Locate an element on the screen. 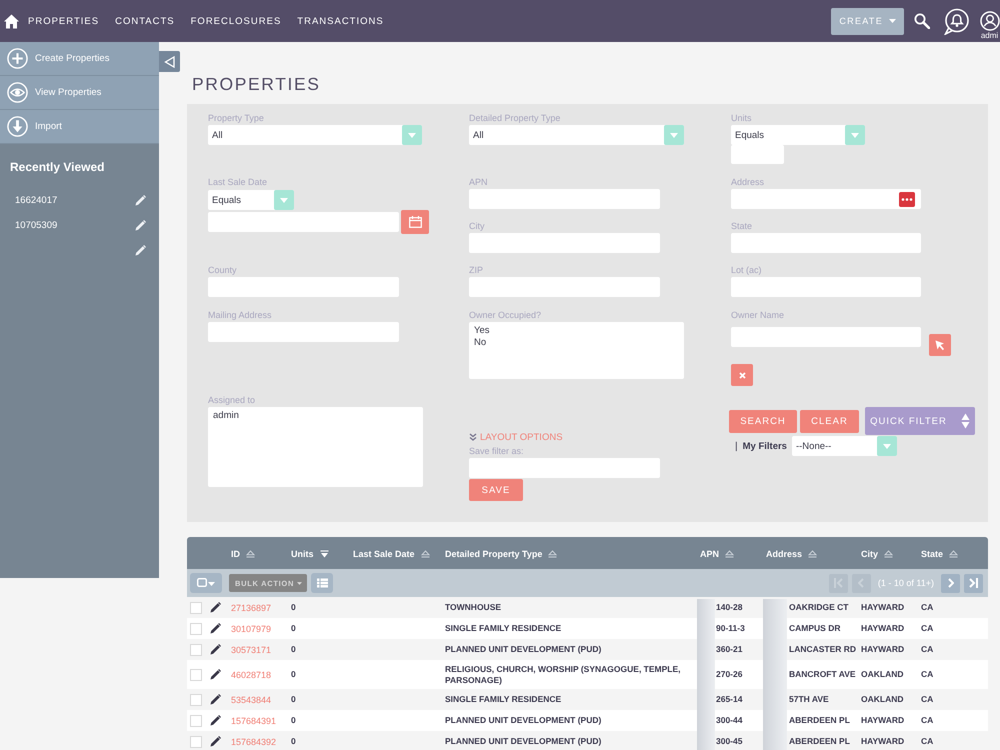 The height and width of the screenshot is (750, 1000). column-header: Address is located at coordinates (790, 554).